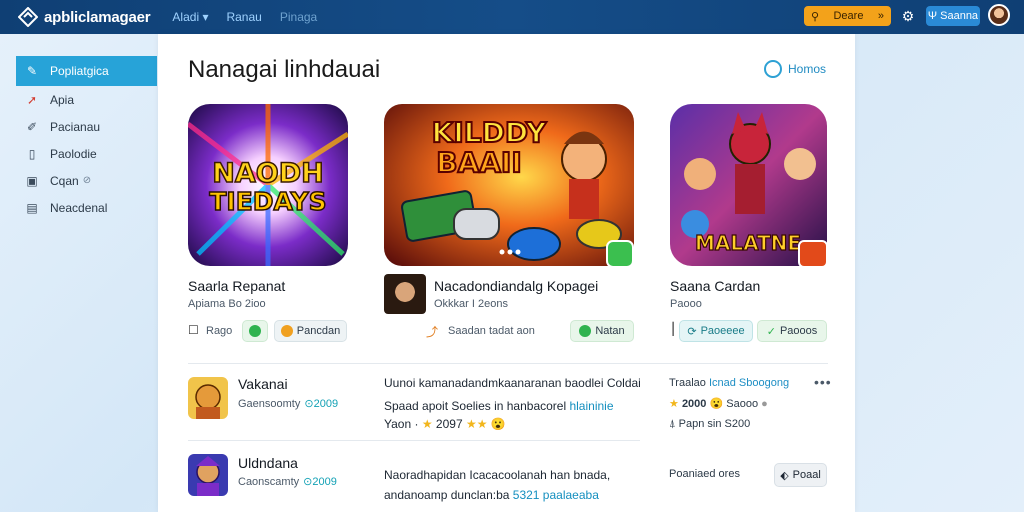 The image size is (1024, 512). I want to click on list-item-rating: Yaon · ★ 2097 ★★ 😮, so click(445, 424).